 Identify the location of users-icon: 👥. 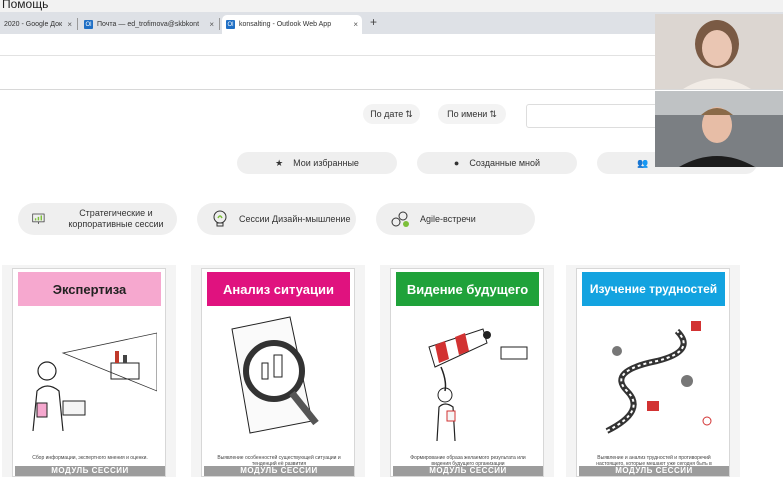
(643, 162).